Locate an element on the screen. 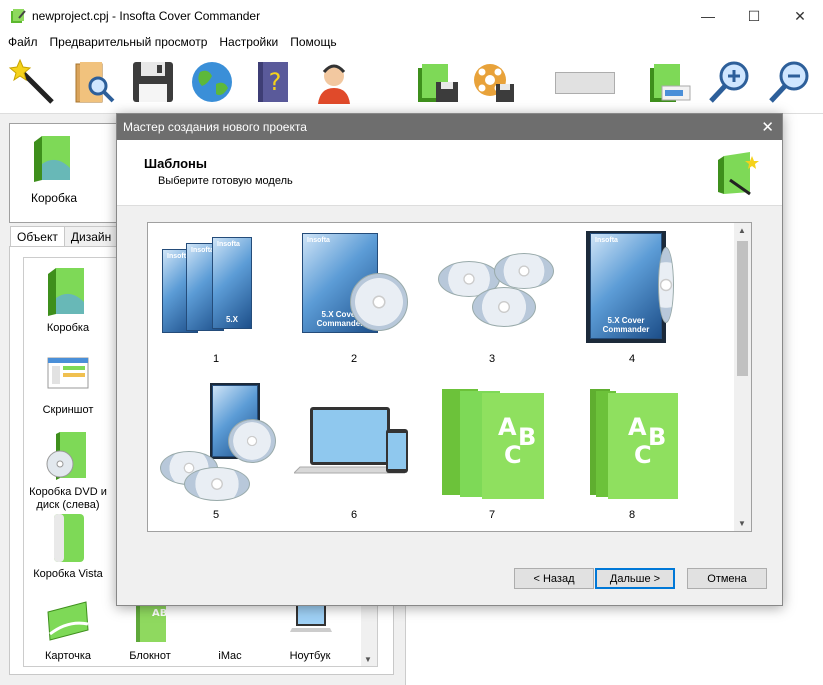  template-preview-1: Insofta Insofta Insofta 5.X is located at coordinates (216, 287).